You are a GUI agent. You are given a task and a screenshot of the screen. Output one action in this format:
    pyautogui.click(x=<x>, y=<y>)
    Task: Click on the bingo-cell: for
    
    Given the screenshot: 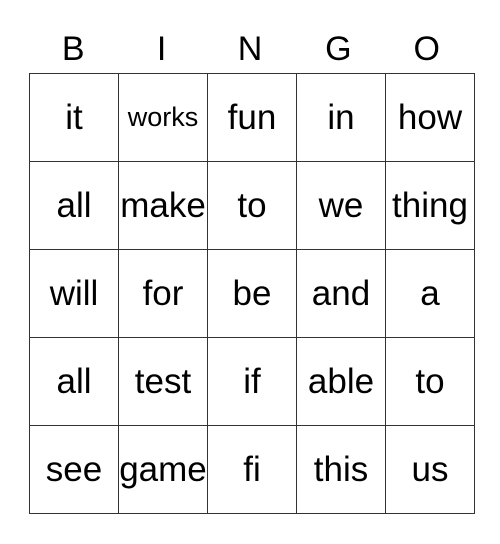 What is the action you would take?
    pyautogui.click(x=163, y=293)
    